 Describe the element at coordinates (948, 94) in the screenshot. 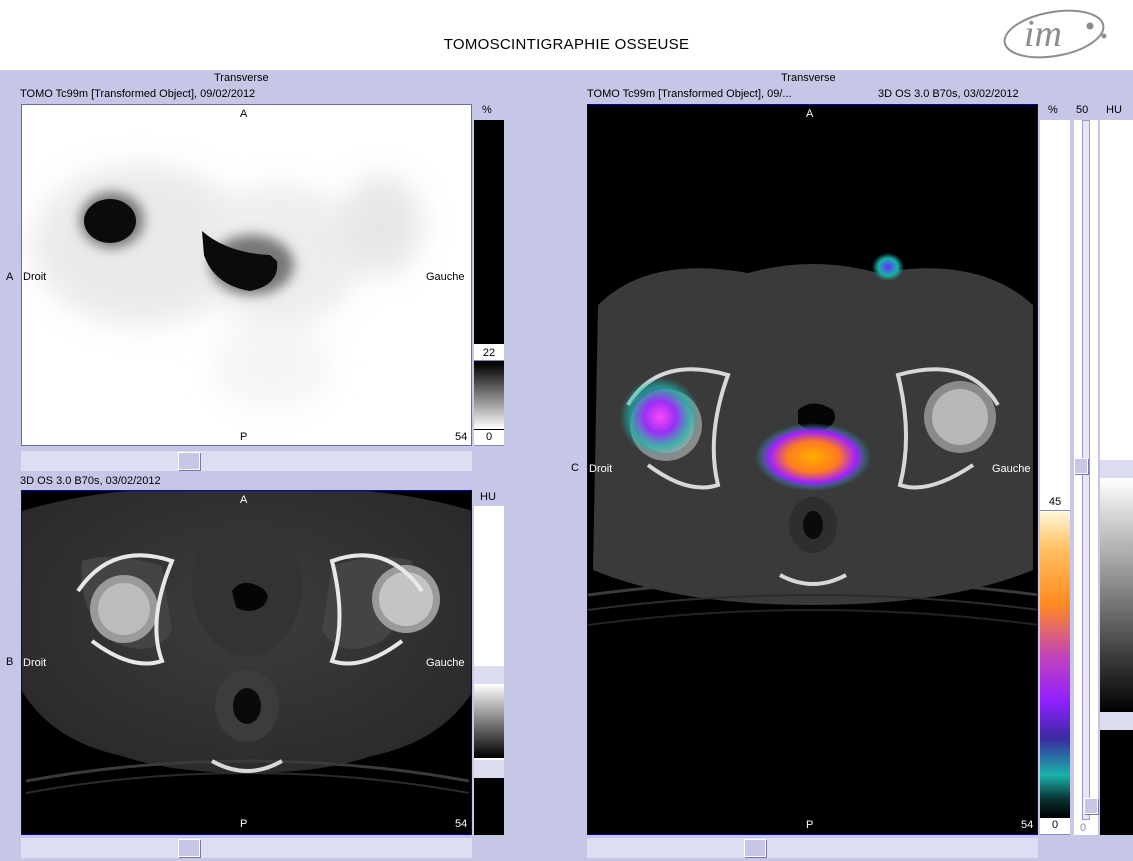

I see `panel-c-series-right: 3D OS 3.0 B70s, 03/02/2012` at that location.